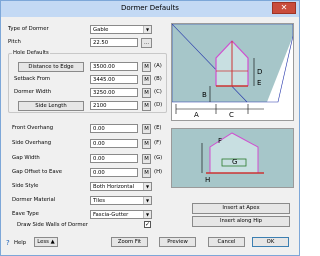  What do you see at coordinates (259, 72) in the screenshot?
I see `letter-d: D` at bounding box center [259, 72].